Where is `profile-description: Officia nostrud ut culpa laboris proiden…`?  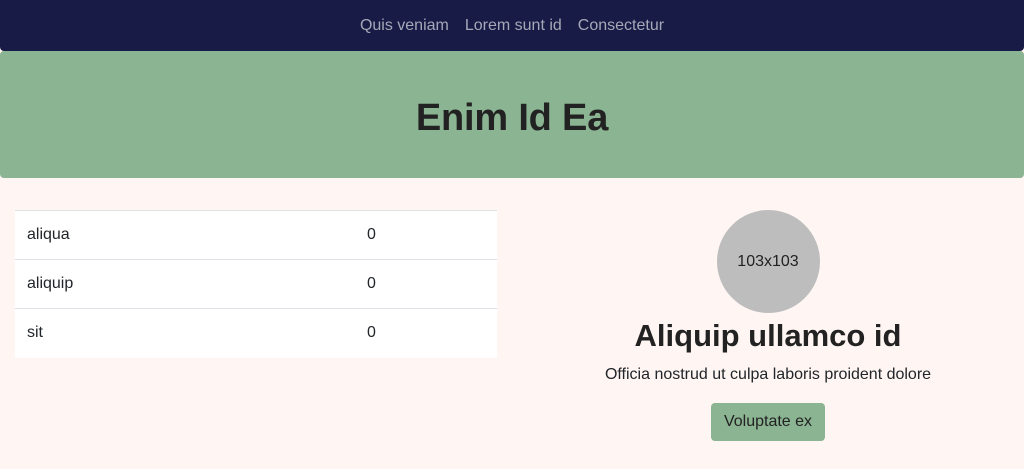 profile-description: Officia nostrud ut culpa laboris proiden… is located at coordinates (768, 374).